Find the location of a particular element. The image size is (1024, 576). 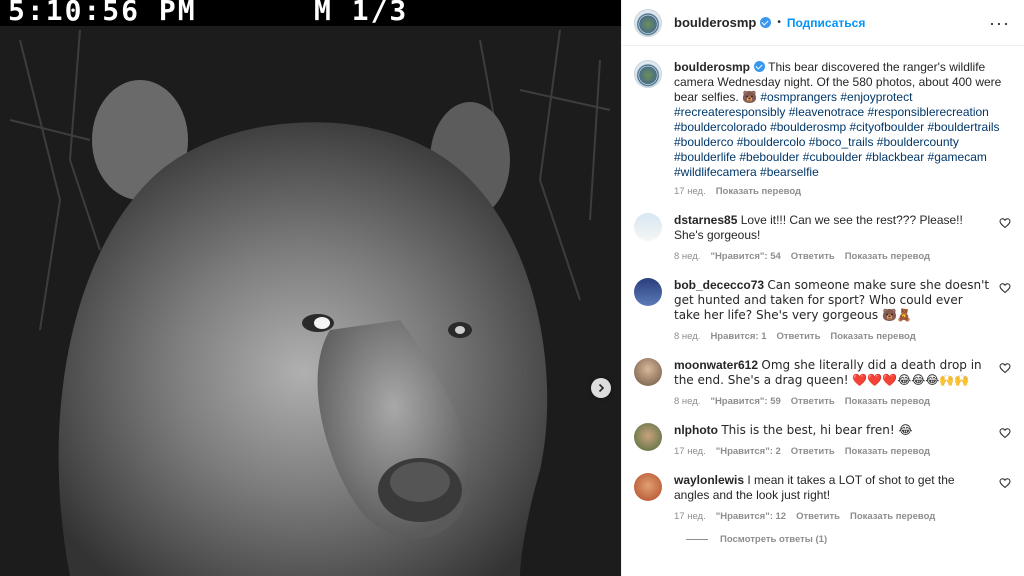

next-photo-button is located at coordinates (601, 388).